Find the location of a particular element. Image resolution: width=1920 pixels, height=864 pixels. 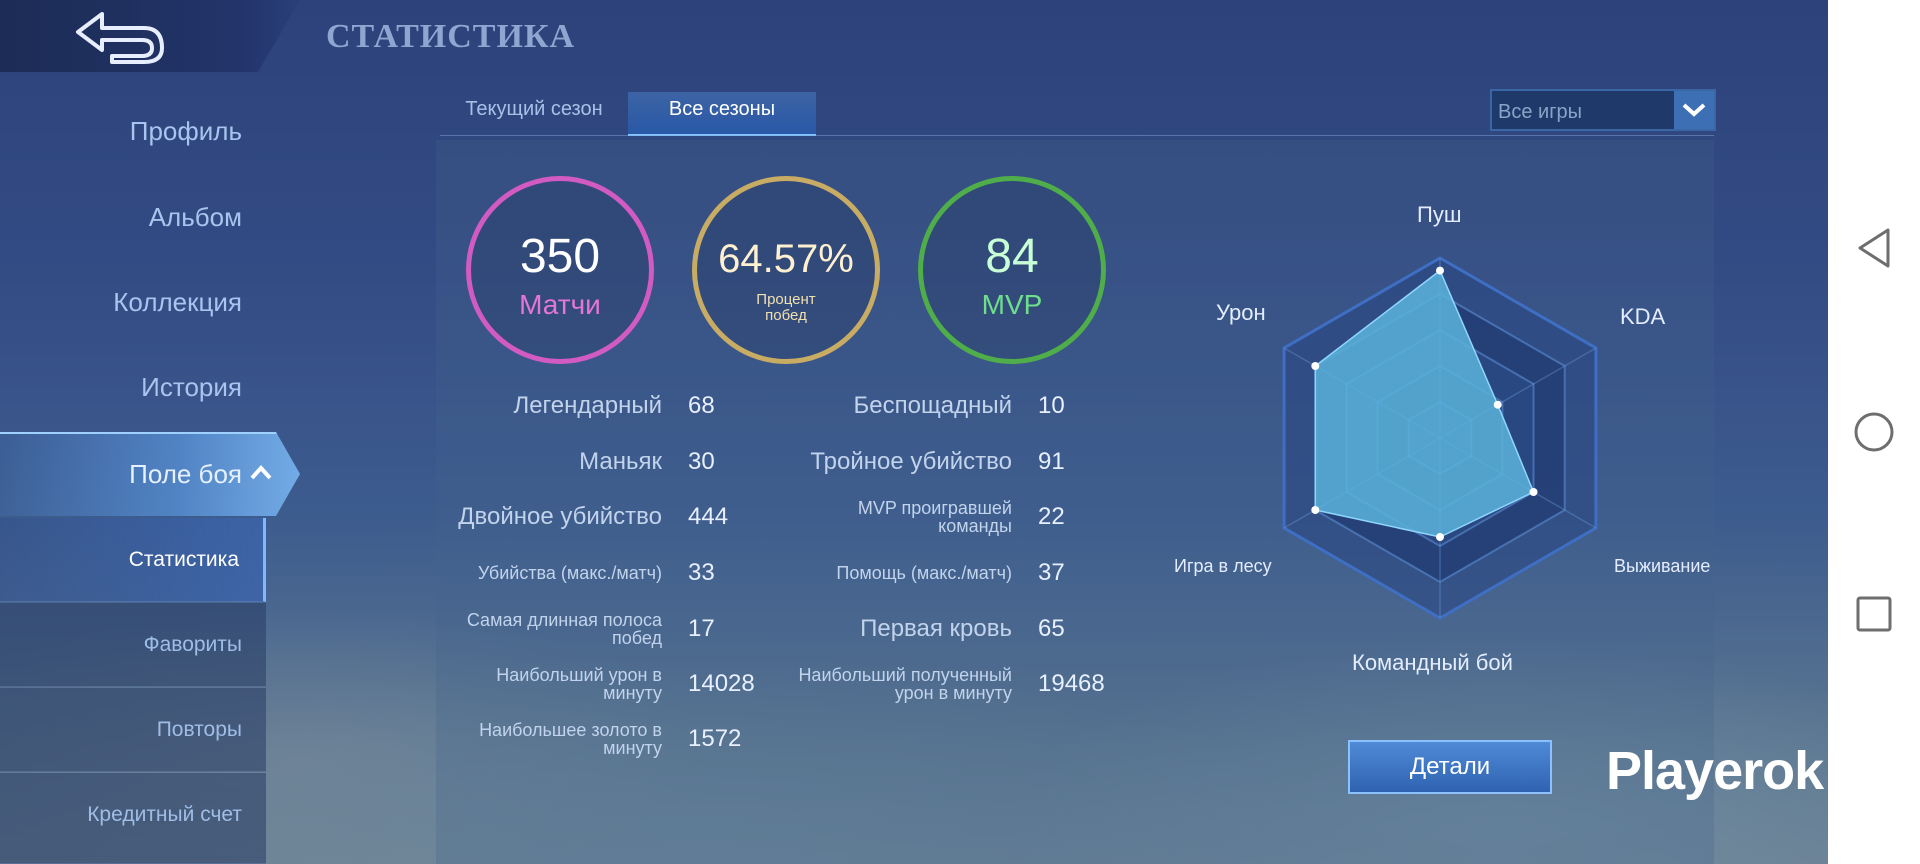

stat-label-max-kills: Убийства (макс./матч) is located at coordinates (569, 573).